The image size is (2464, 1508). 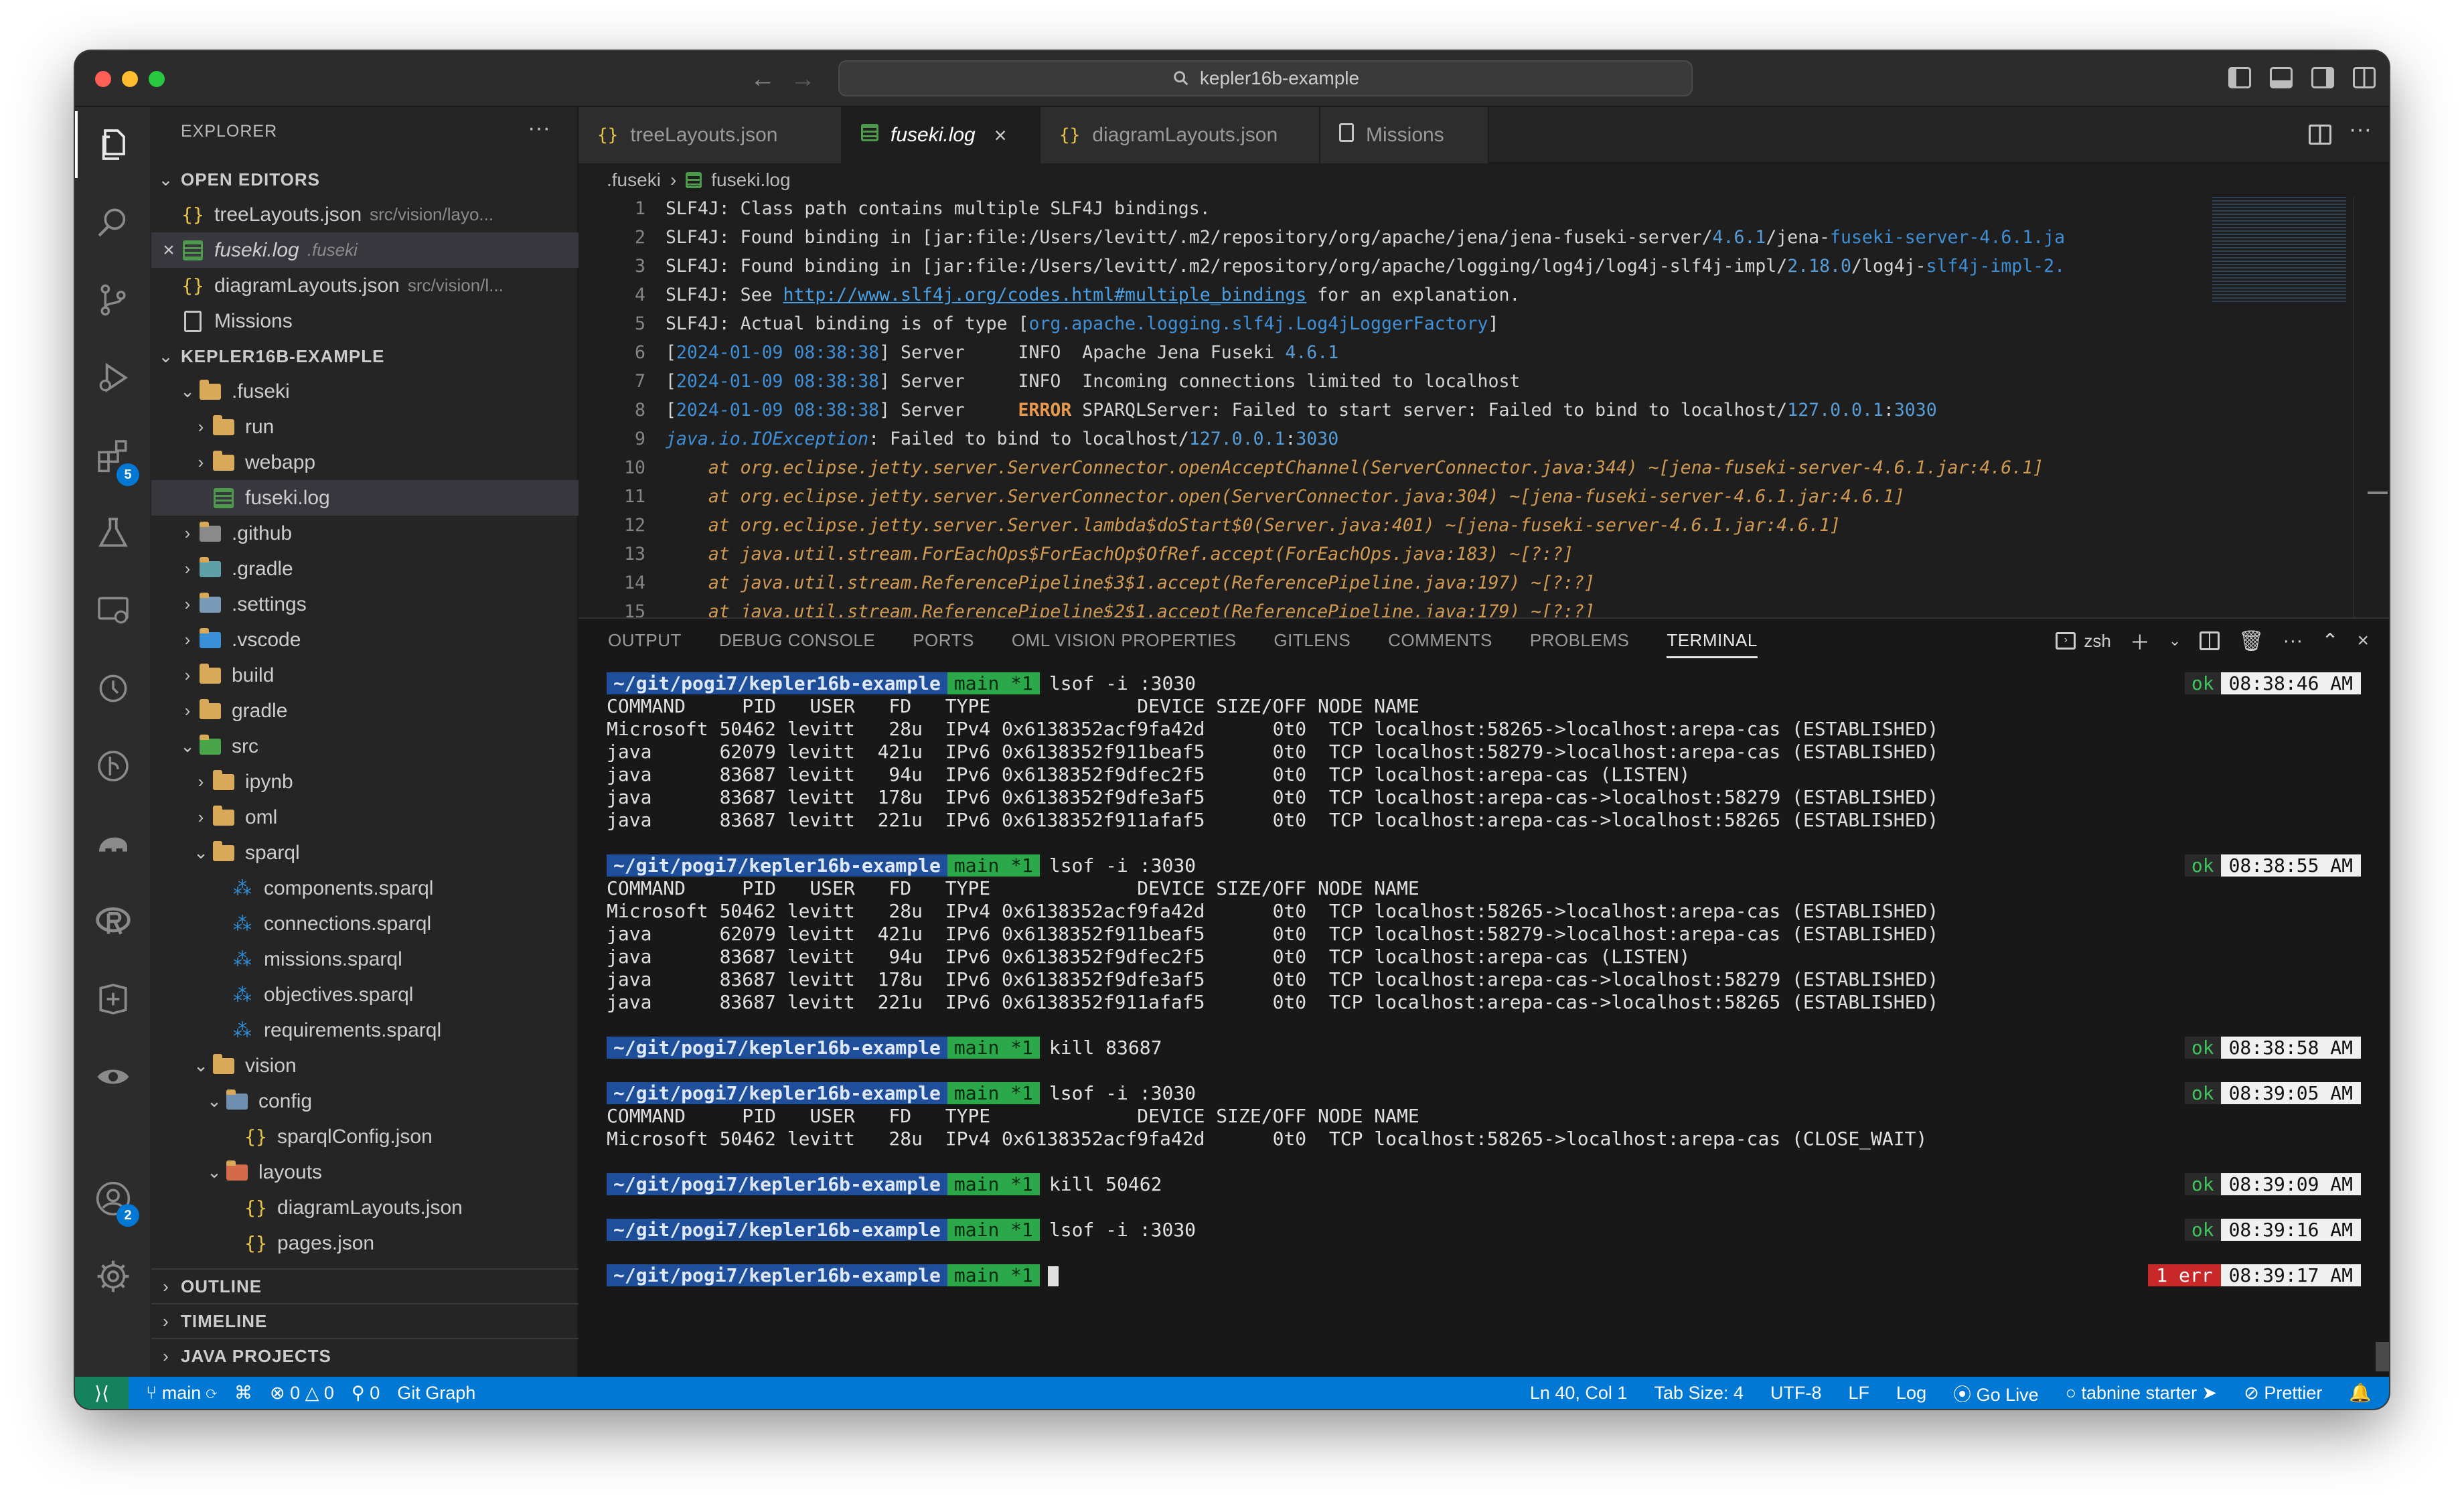 I want to click on search-icon, so click(x=113, y=223).